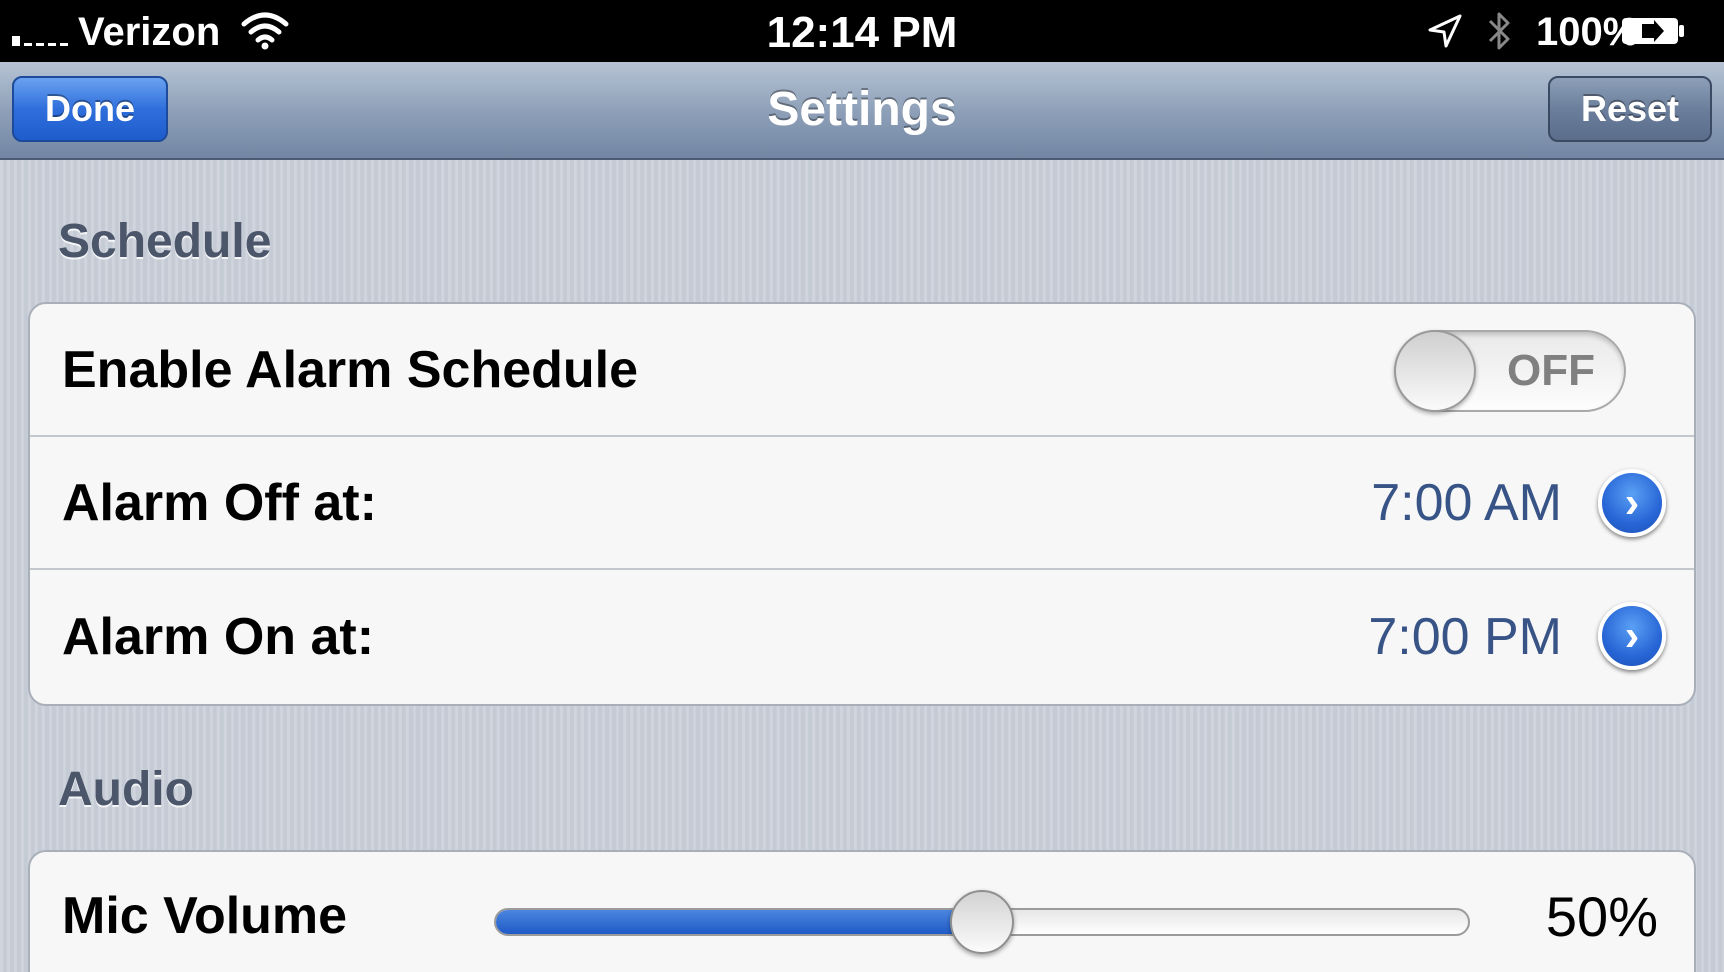 The width and height of the screenshot is (1724, 972). I want to click on slider-thumb, so click(982, 922).